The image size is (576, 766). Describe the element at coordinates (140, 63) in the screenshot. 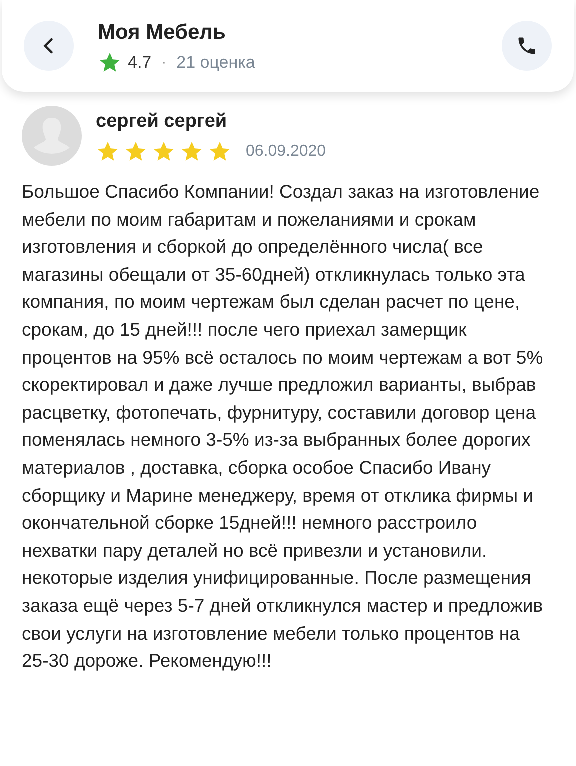

I see `rating-value: 4.7` at that location.